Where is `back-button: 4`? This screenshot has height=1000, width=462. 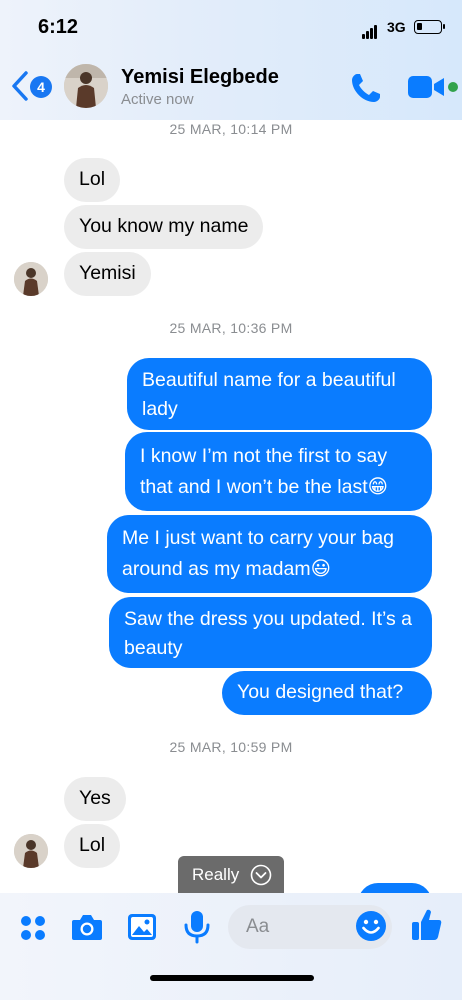
back-button: 4 is located at coordinates (34, 86).